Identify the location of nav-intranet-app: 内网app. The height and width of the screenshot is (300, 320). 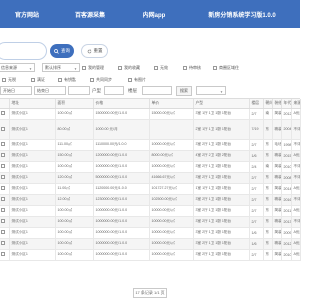
(154, 14).